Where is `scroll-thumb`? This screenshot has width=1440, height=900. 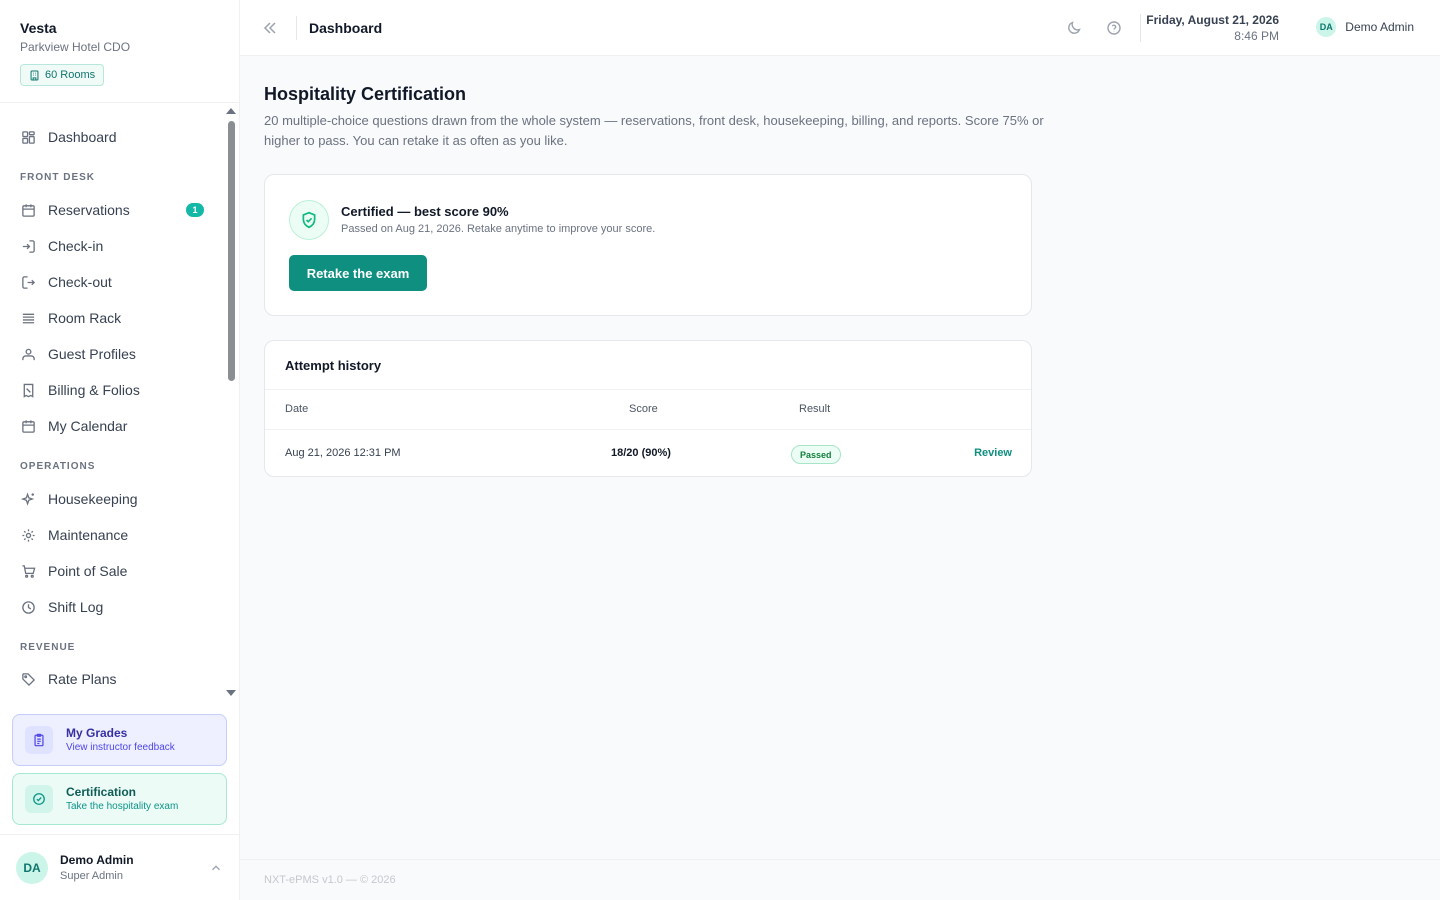 scroll-thumb is located at coordinates (231, 251).